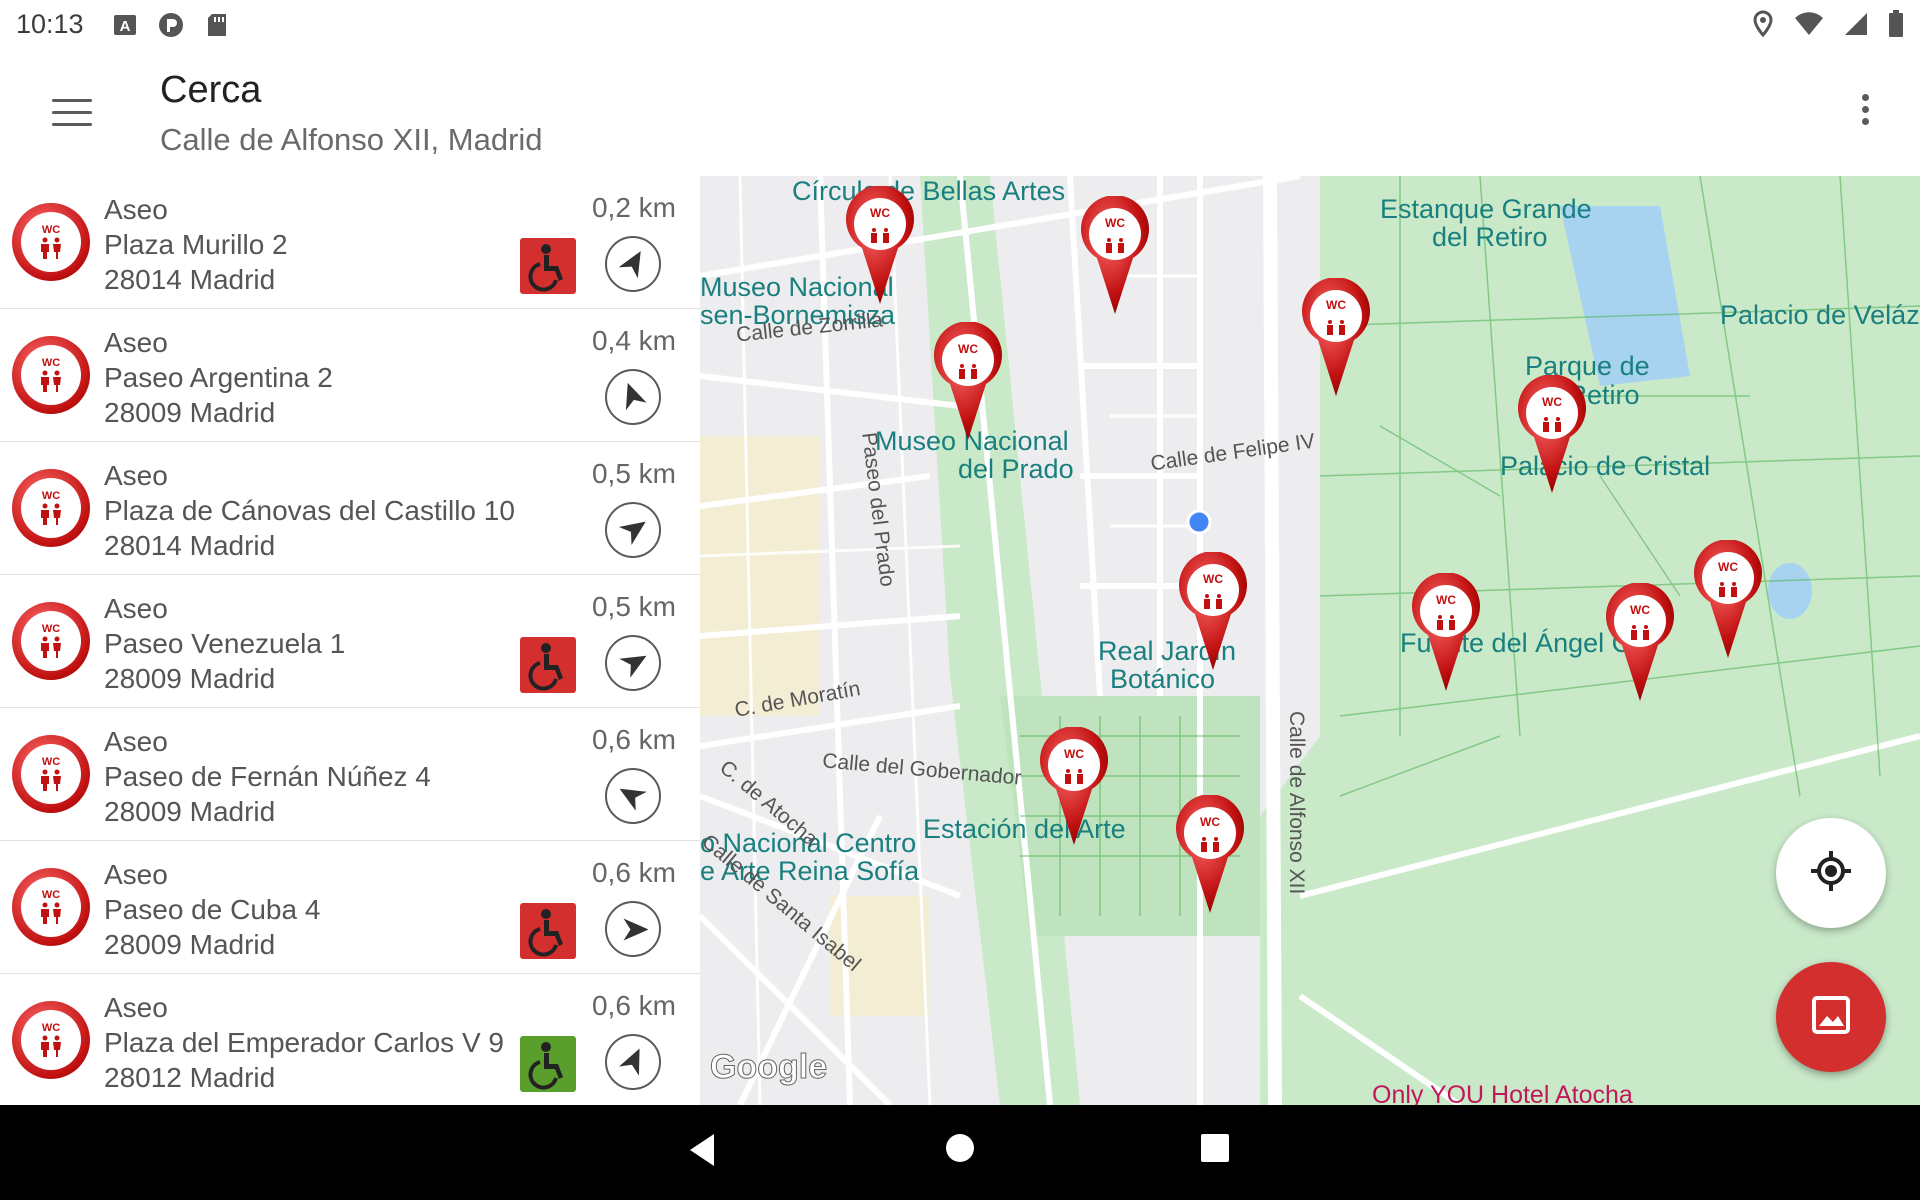  Describe the element at coordinates (1831, 873) in the screenshot. I see `my-location-button` at that location.